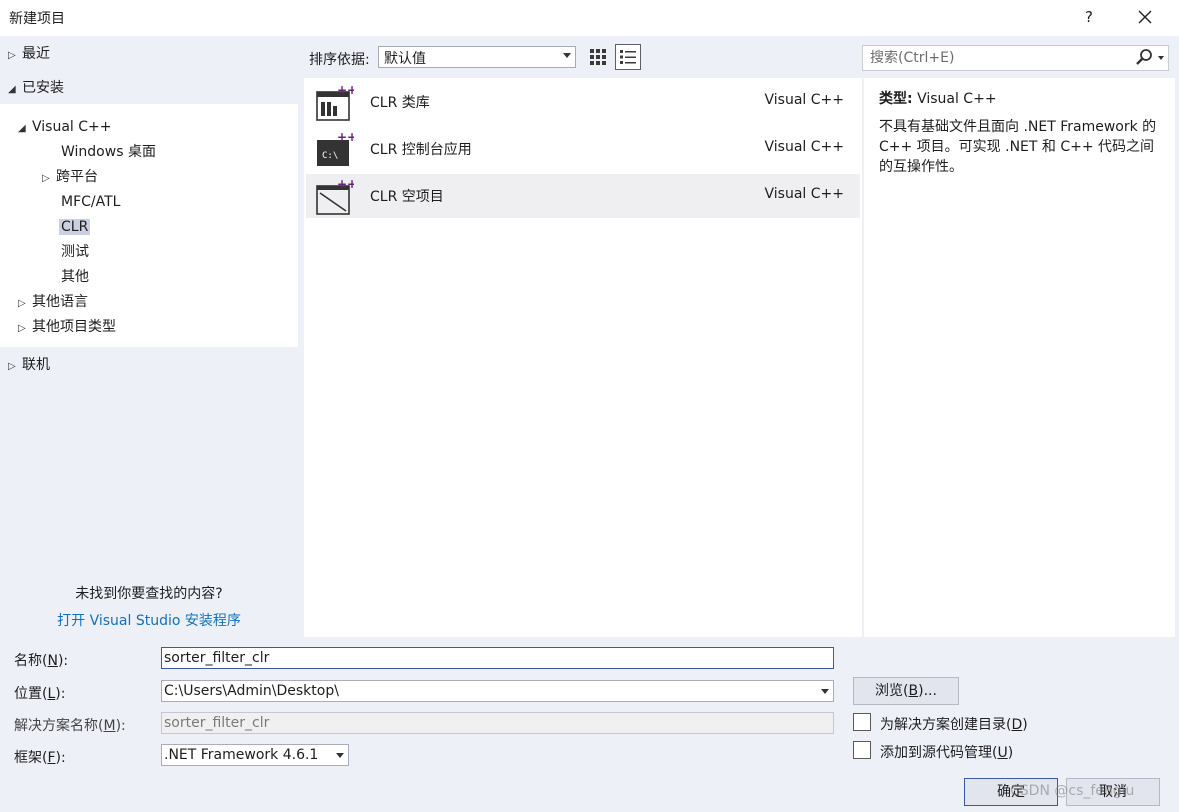 The image size is (1179, 812). Describe the element at coordinates (36, 365) in the screenshot. I see `nav-label: 联机` at that location.